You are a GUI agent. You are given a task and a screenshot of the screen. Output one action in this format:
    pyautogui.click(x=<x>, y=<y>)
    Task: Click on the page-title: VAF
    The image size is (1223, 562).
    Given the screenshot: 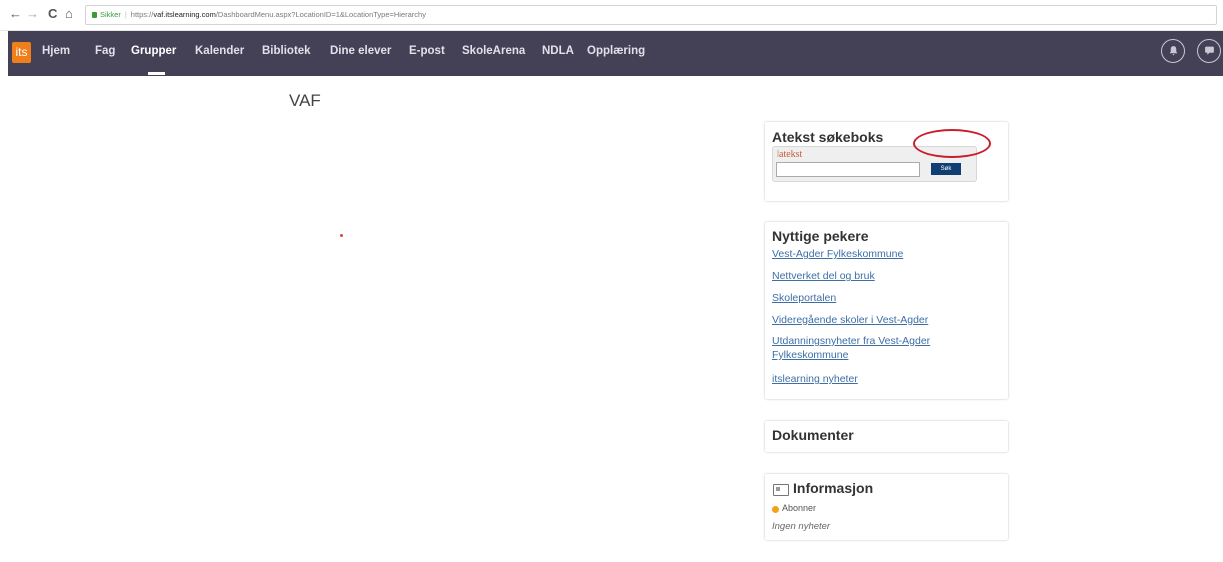 What is the action you would take?
    pyautogui.click(x=305, y=100)
    